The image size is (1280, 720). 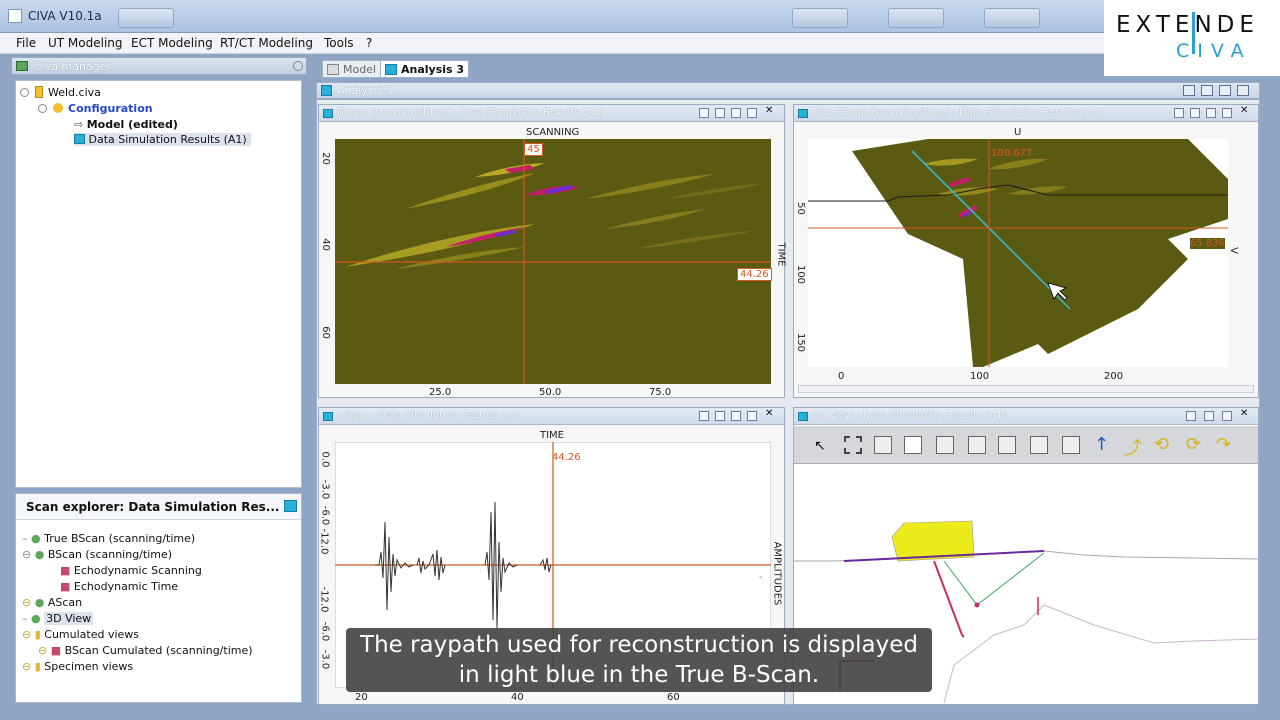 What do you see at coordinates (883, 445) in the screenshot?
I see `cube-view-icon` at bounding box center [883, 445].